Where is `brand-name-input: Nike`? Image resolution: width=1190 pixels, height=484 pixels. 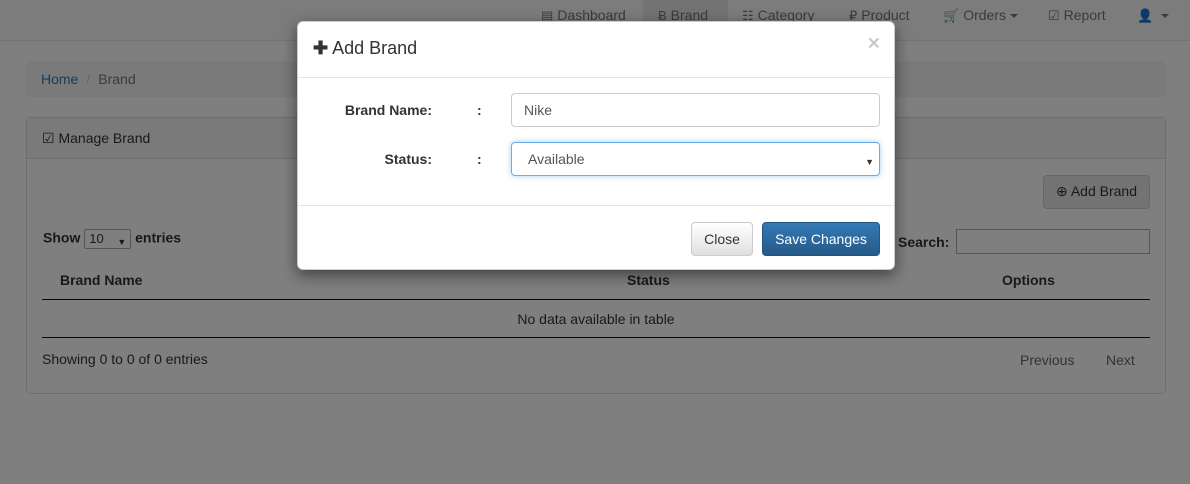
brand-name-input: Nike is located at coordinates (695, 110).